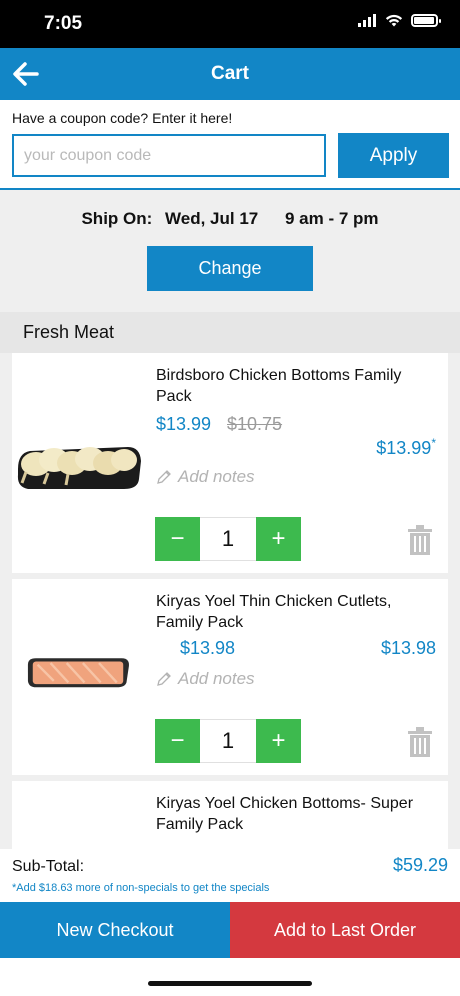 The height and width of the screenshot is (996, 460). I want to click on battery-icon, so click(426, 20).